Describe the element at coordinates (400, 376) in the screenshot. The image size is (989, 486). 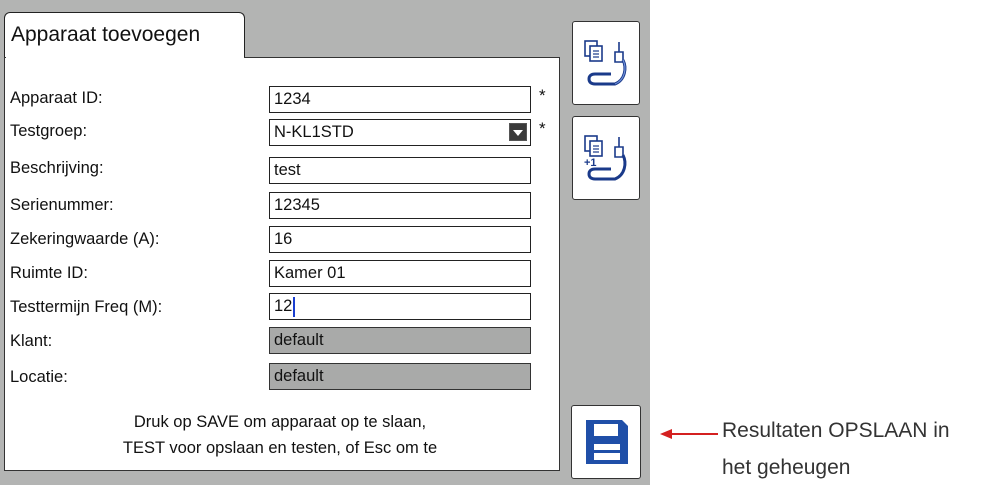
I see `locatie-field: default` at that location.